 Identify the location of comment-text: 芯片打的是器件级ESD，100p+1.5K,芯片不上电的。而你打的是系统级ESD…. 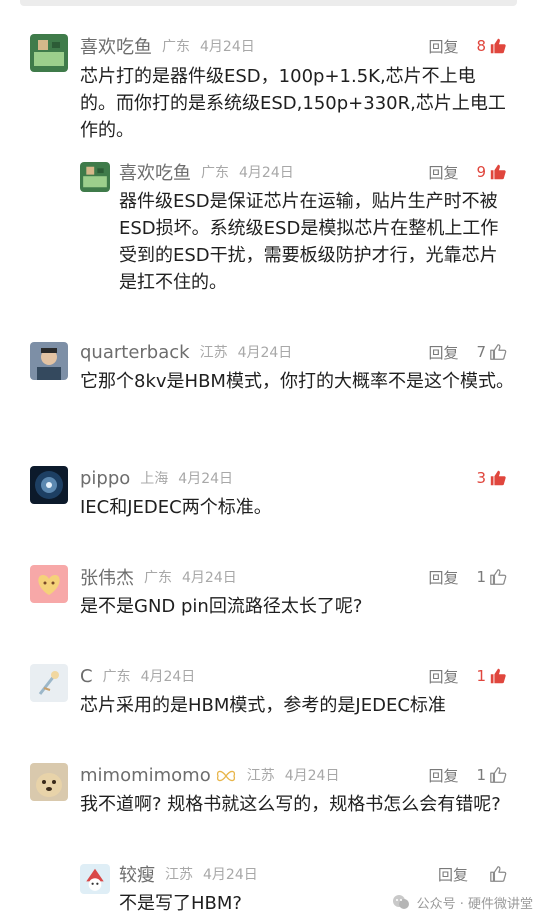
(293, 103).